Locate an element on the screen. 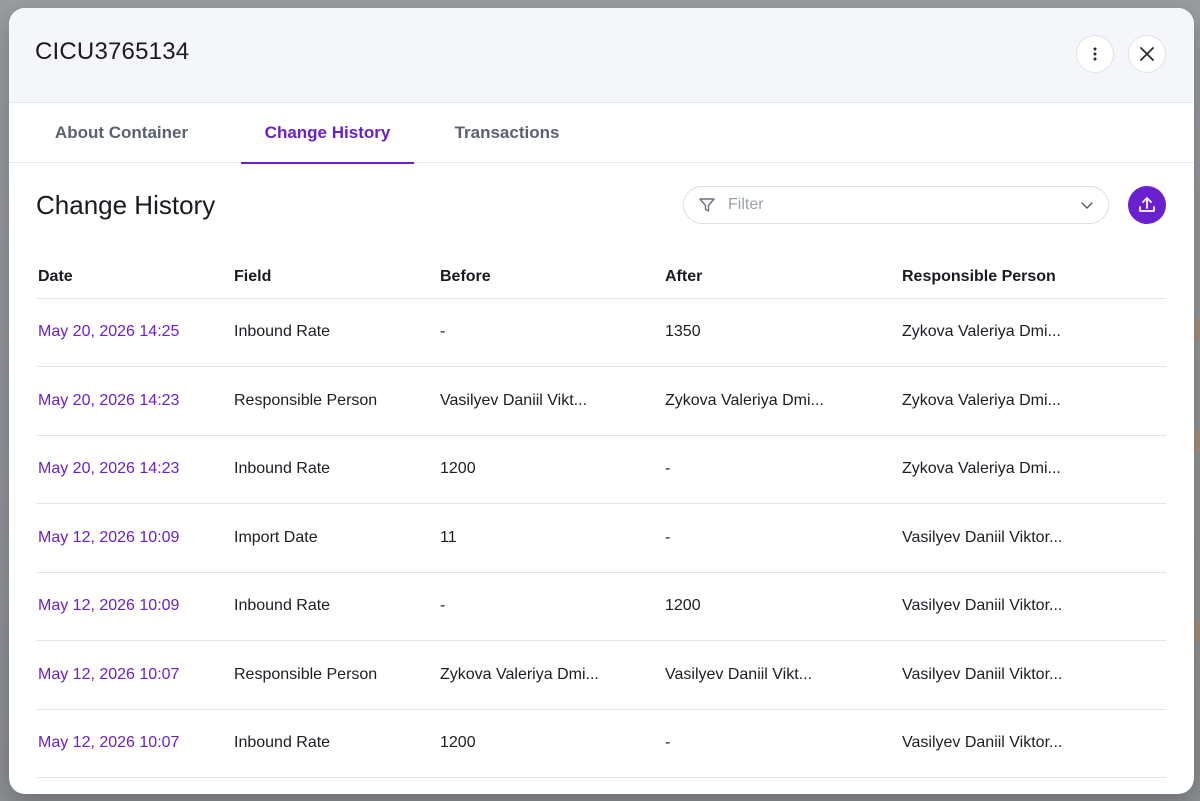 The image size is (1200, 801). after-cell: 1350 is located at coordinates (781, 332).